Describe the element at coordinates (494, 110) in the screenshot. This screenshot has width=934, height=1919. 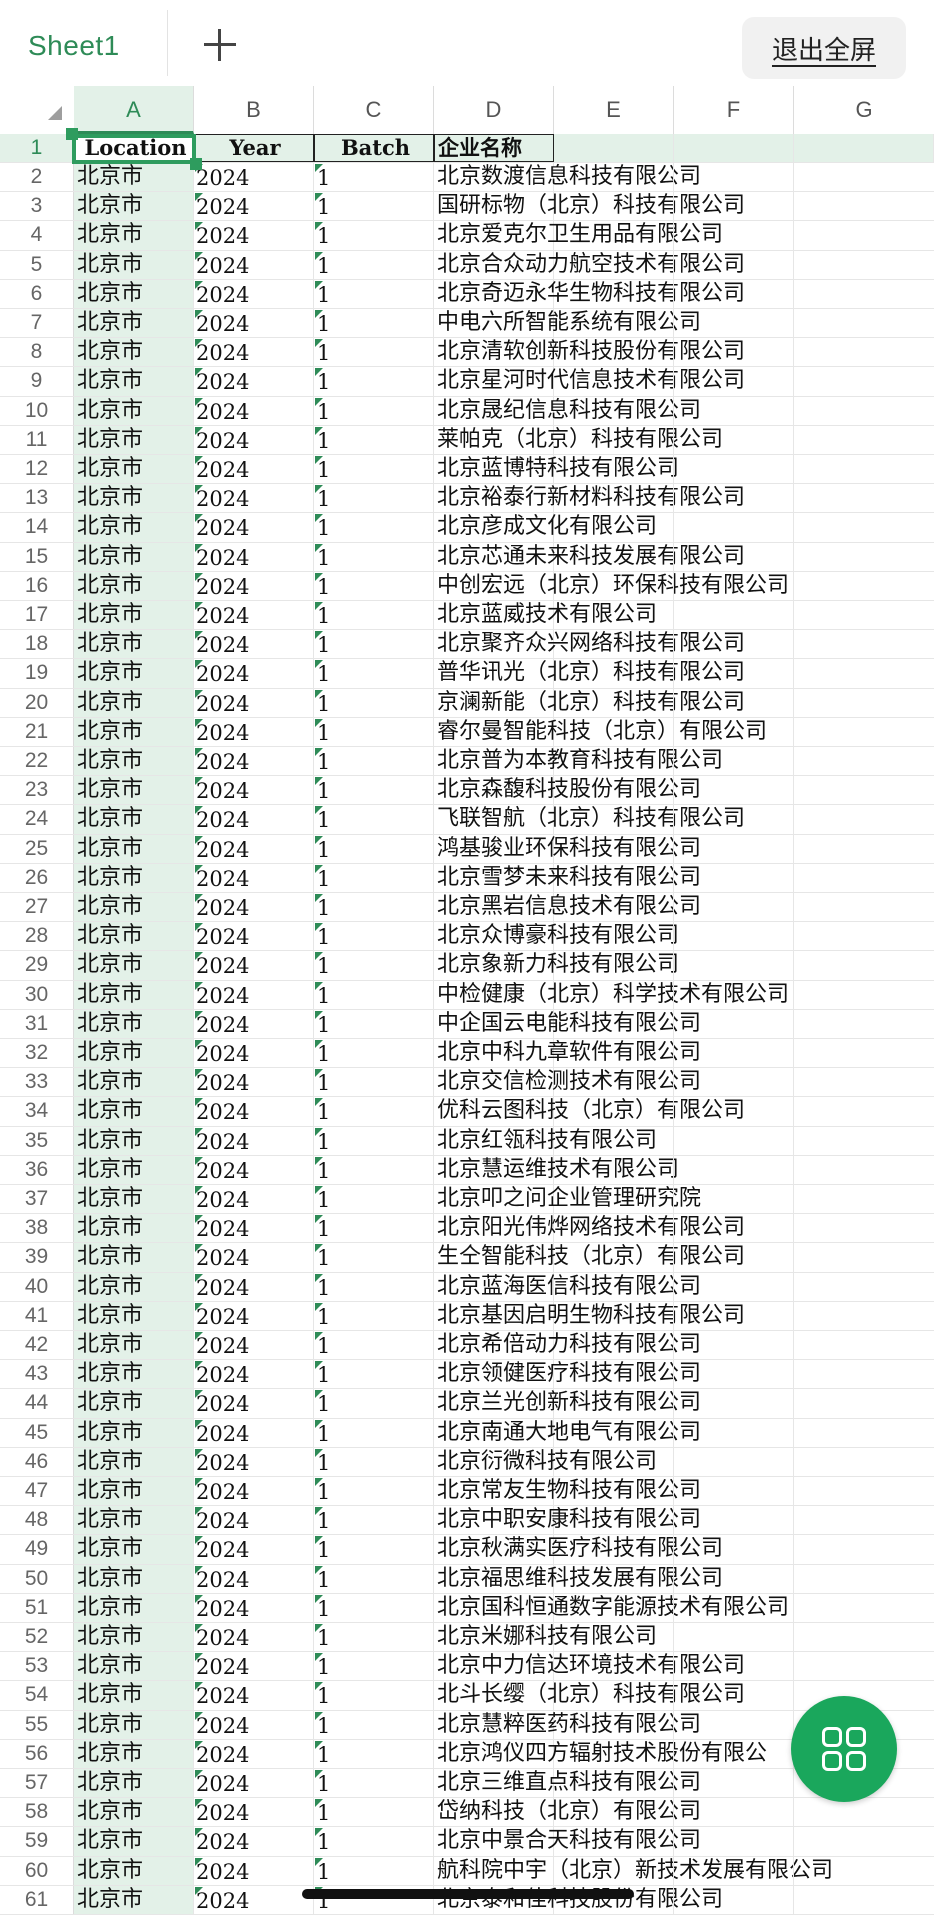
I see `column-header-d: D` at that location.